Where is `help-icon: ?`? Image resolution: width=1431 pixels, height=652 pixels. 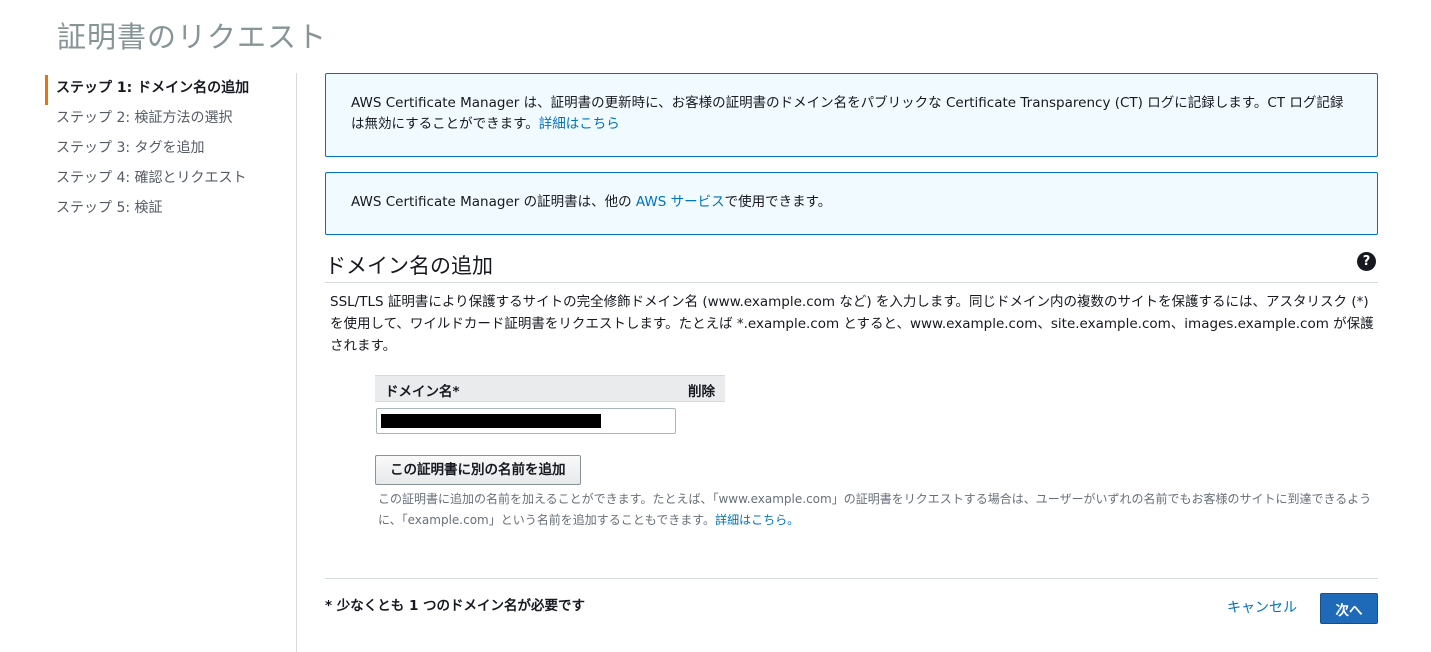
help-icon: ? is located at coordinates (1366, 261).